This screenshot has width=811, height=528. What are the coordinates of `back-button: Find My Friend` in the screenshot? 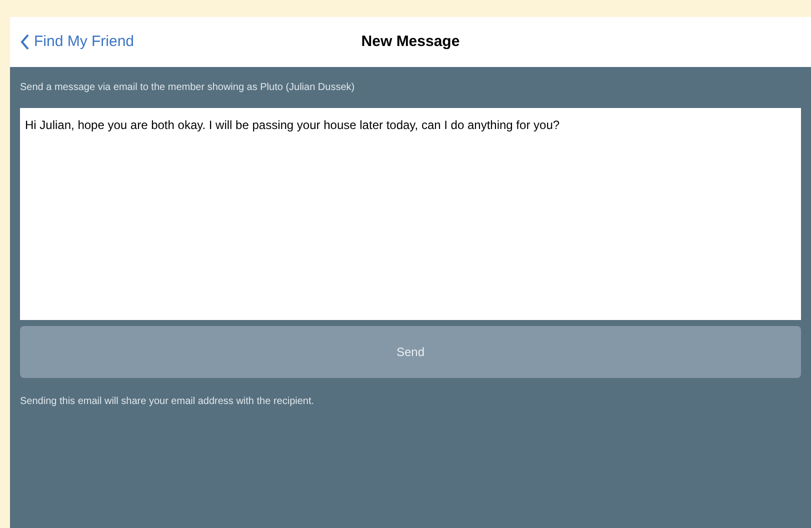 It's located at (77, 42).